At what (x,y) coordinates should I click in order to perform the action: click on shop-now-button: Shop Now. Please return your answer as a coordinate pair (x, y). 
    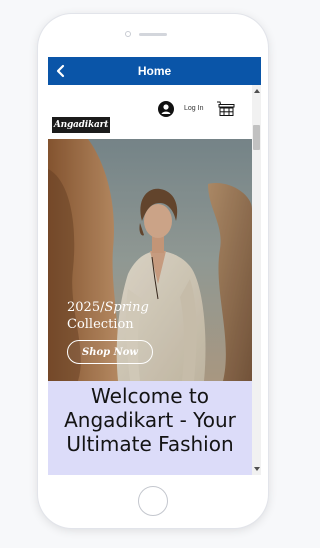
    Looking at the image, I should click on (110, 352).